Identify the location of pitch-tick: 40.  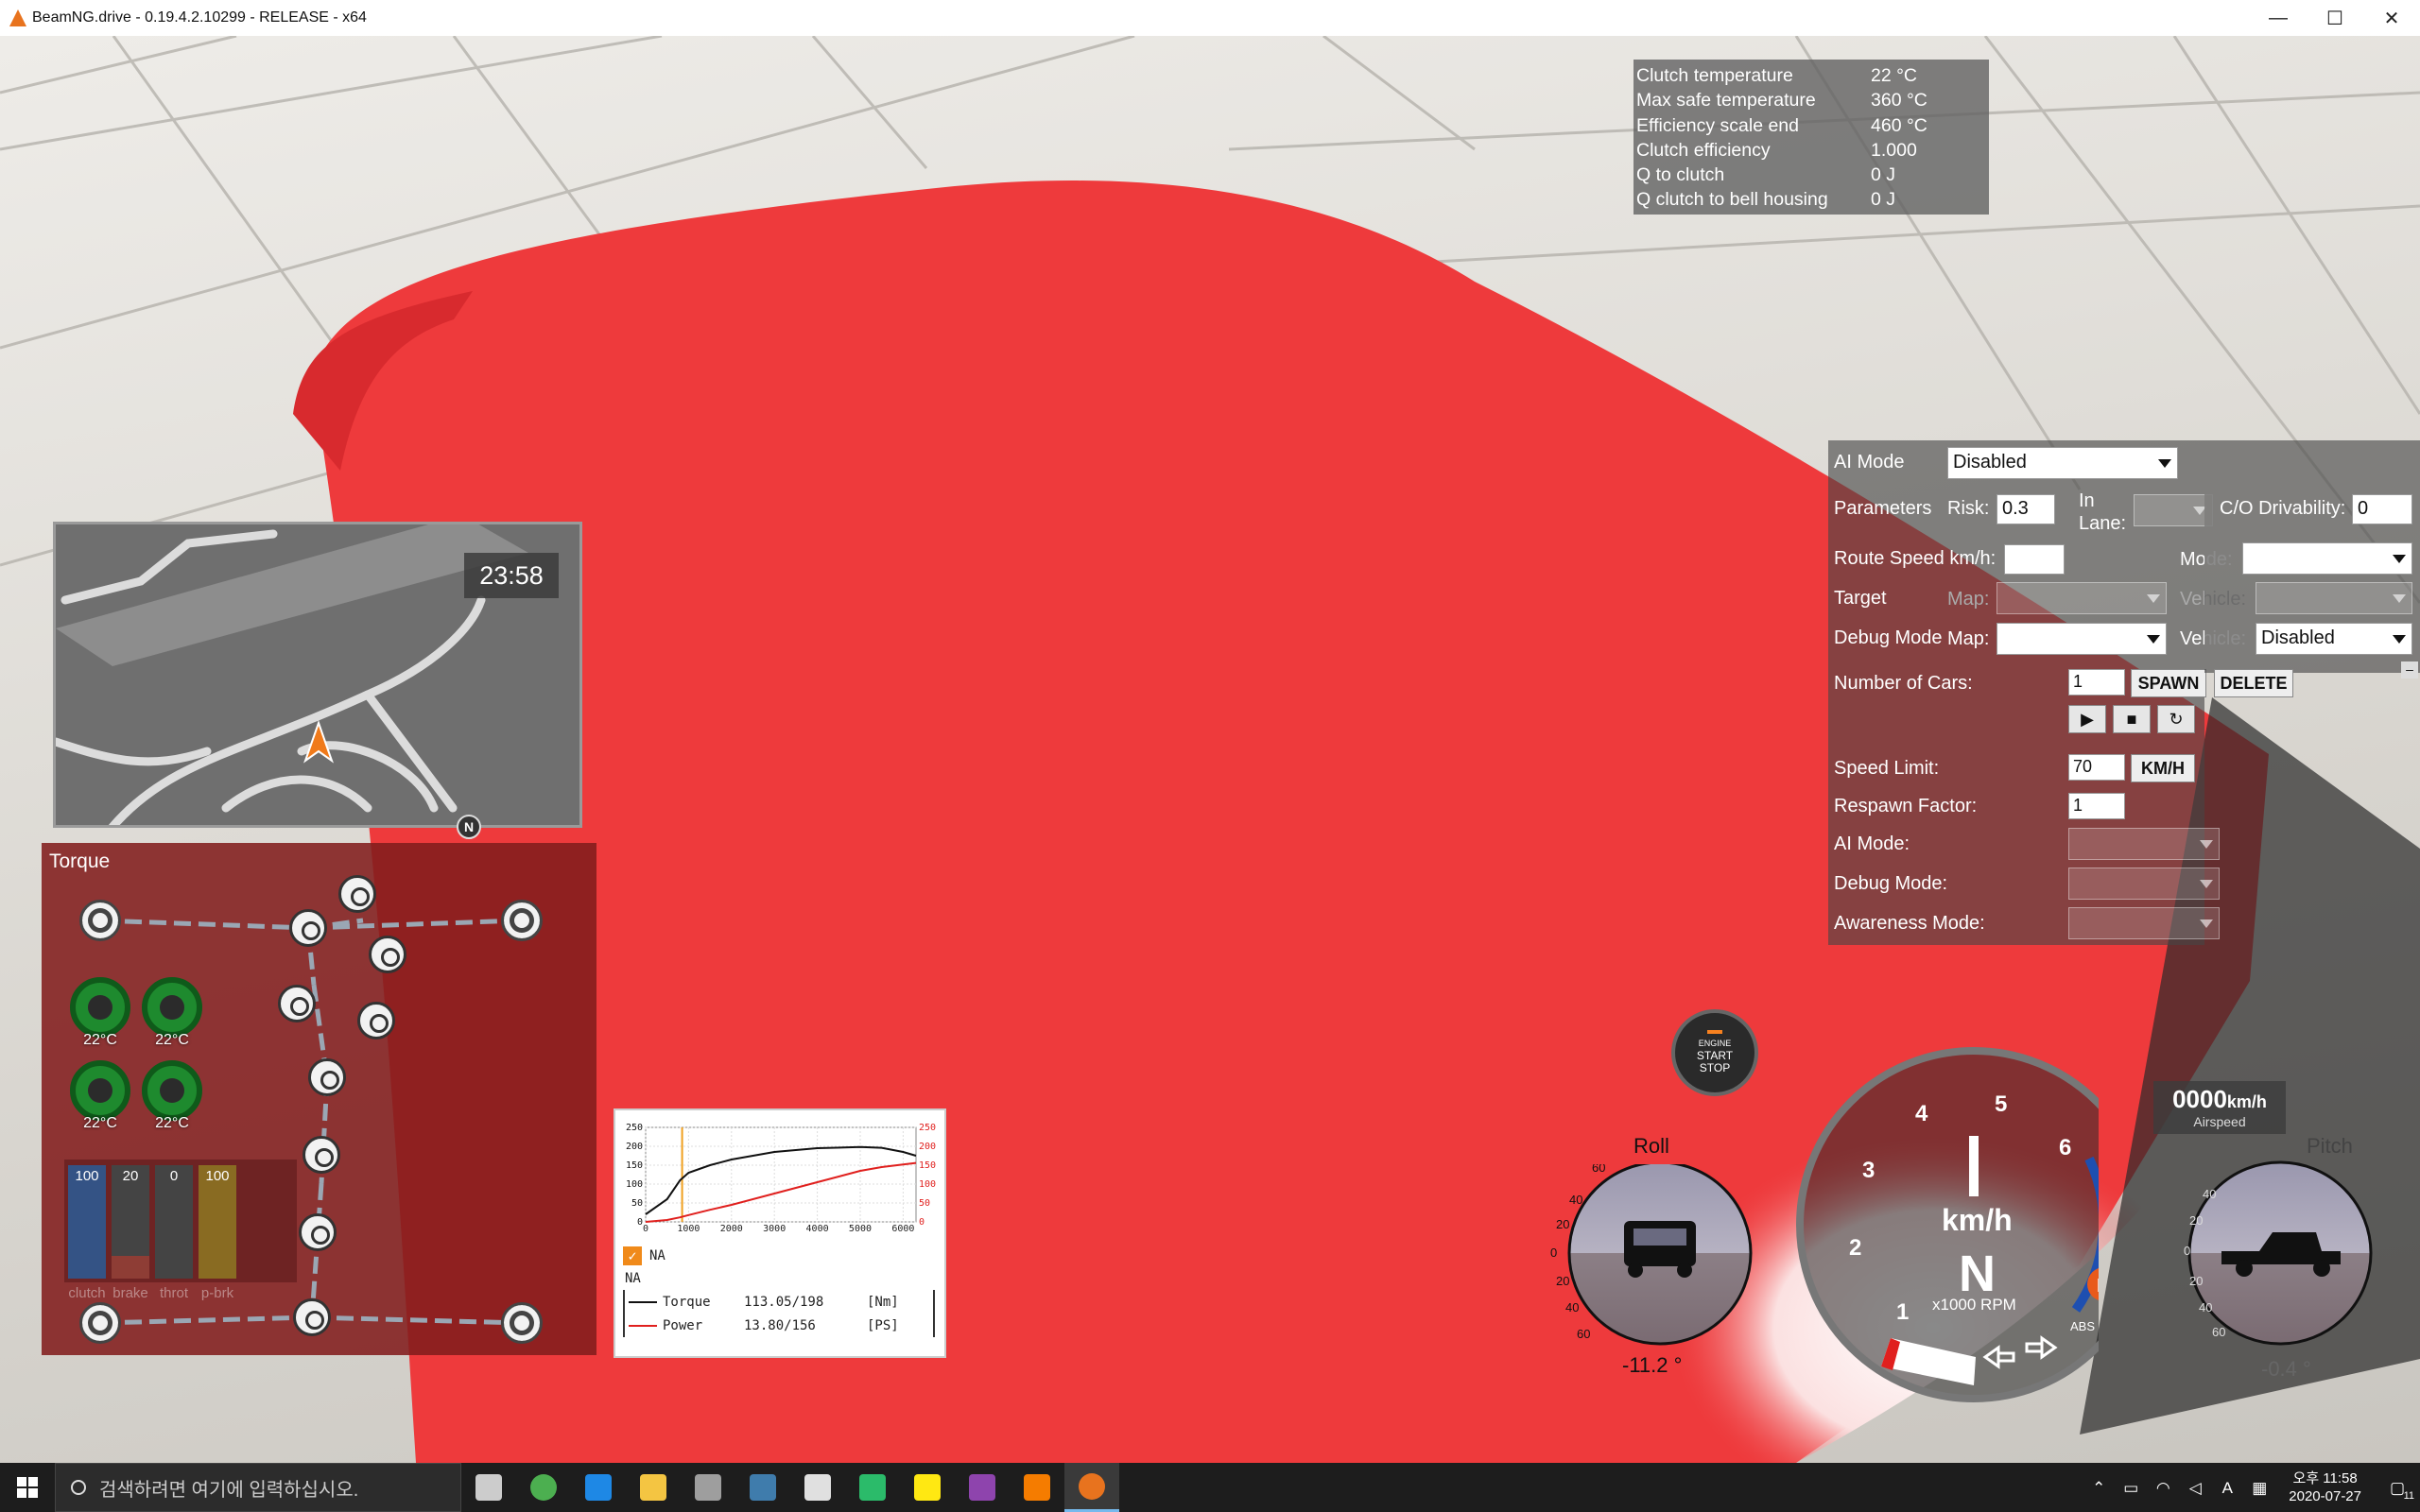
(2205, 1307).